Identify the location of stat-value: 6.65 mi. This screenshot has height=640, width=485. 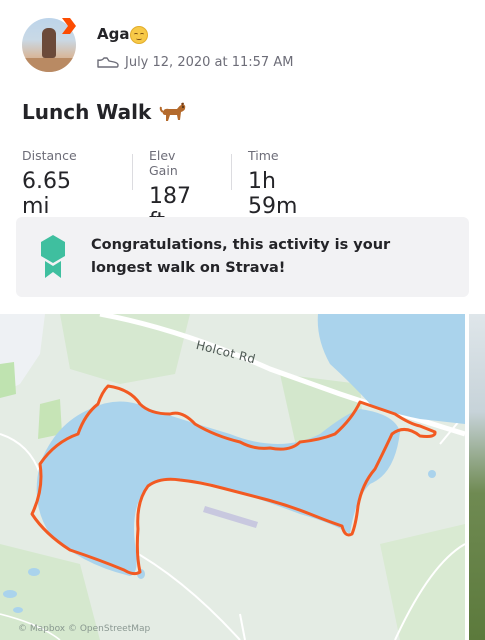
(46, 194).